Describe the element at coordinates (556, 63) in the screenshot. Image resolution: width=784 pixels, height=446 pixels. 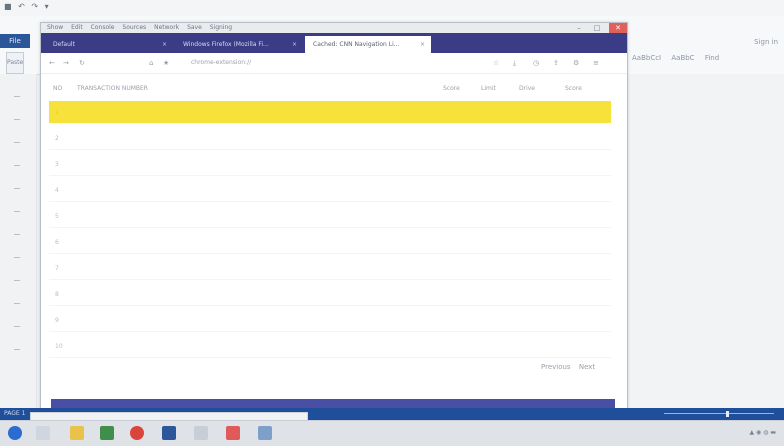
I see `share-icon: ⇪` at that location.